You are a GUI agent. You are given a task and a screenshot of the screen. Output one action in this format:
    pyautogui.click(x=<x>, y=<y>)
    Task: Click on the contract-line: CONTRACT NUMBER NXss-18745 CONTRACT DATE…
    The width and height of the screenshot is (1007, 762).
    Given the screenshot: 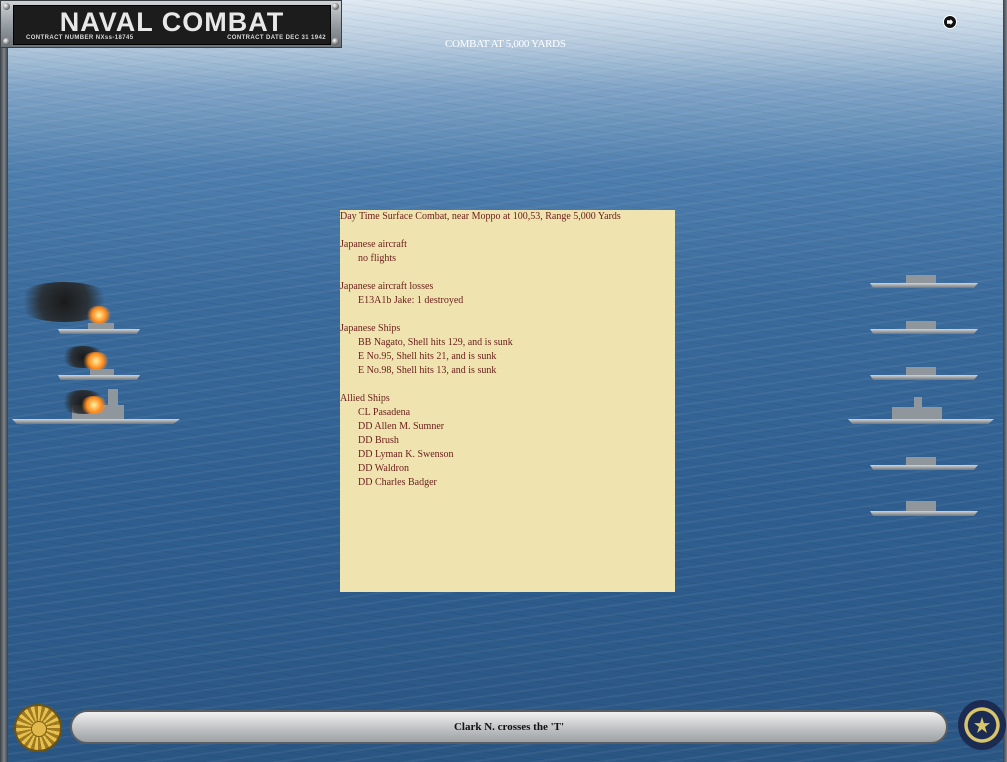 What is the action you would take?
    pyautogui.click(x=176, y=38)
    